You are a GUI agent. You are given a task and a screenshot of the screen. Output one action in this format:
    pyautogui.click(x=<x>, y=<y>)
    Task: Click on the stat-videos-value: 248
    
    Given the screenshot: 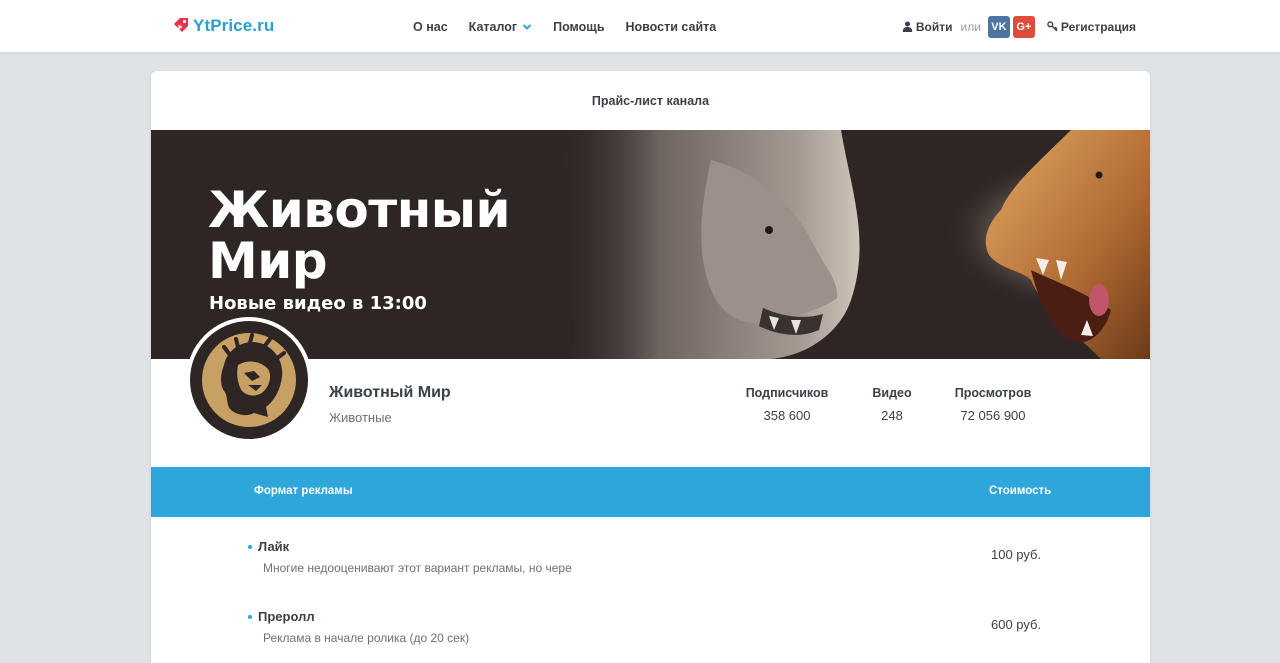 What is the action you would take?
    pyautogui.click(x=892, y=415)
    